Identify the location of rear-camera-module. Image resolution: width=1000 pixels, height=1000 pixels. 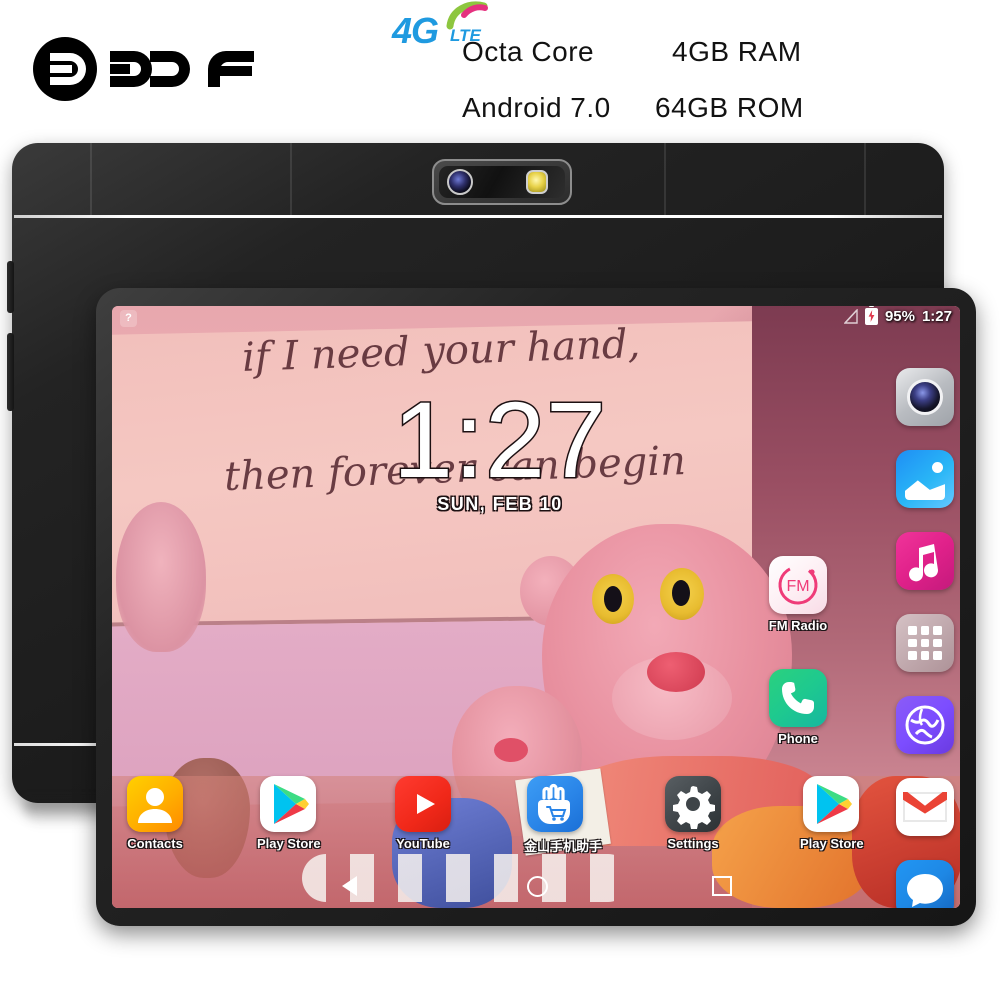
(502, 182).